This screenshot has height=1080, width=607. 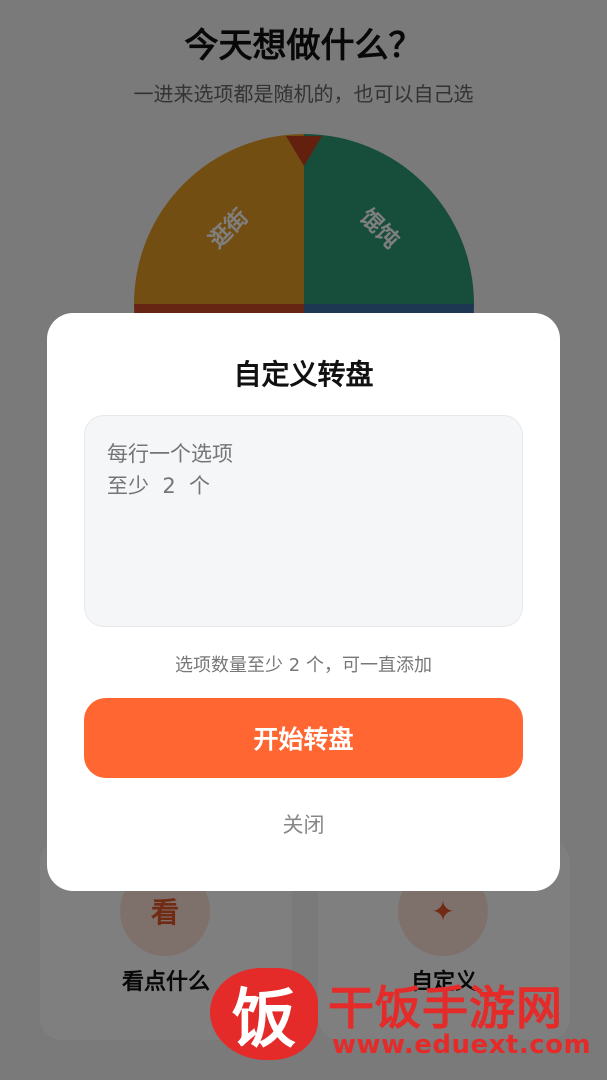 What do you see at coordinates (264, 1014) in the screenshot?
I see `watermark-logo-icon: 饭` at bounding box center [264, 1014].